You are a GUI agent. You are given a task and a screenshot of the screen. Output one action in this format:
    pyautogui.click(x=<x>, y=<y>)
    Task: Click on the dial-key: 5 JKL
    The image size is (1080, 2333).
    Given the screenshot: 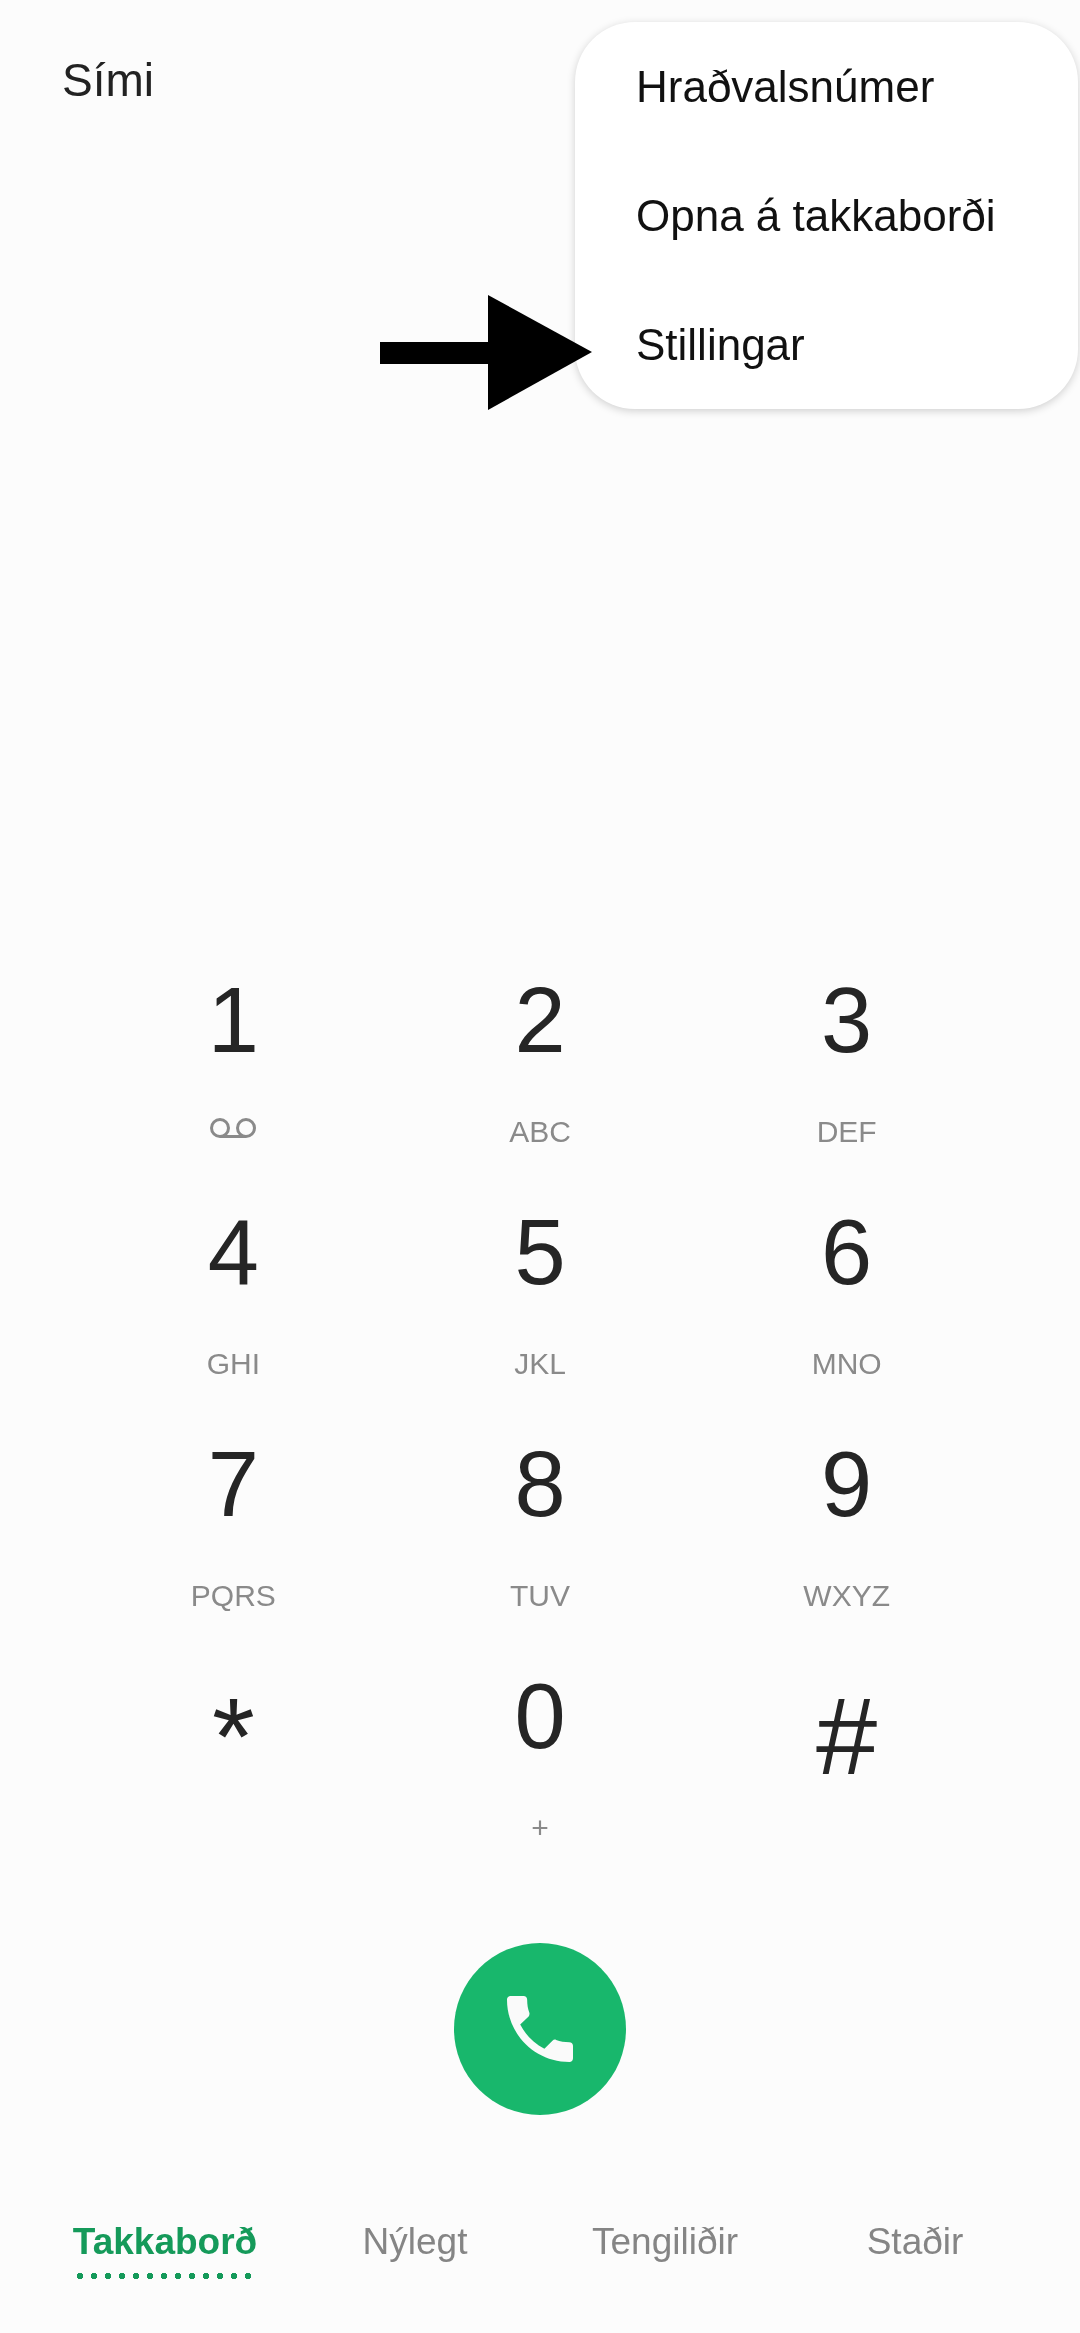 What is the action you would take?
    pyautogui.click(x=540, y=1293)
    